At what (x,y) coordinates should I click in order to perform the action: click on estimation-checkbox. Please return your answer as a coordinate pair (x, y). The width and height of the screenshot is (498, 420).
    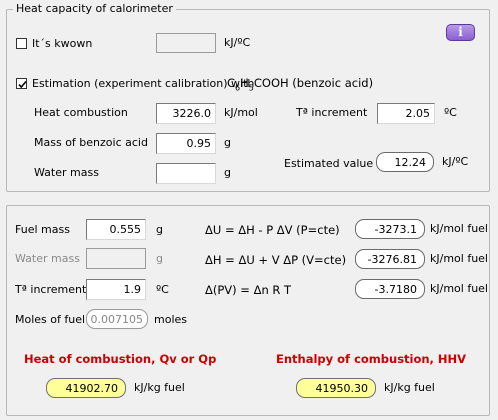
    Looking at the image, I should click on (21, 83).